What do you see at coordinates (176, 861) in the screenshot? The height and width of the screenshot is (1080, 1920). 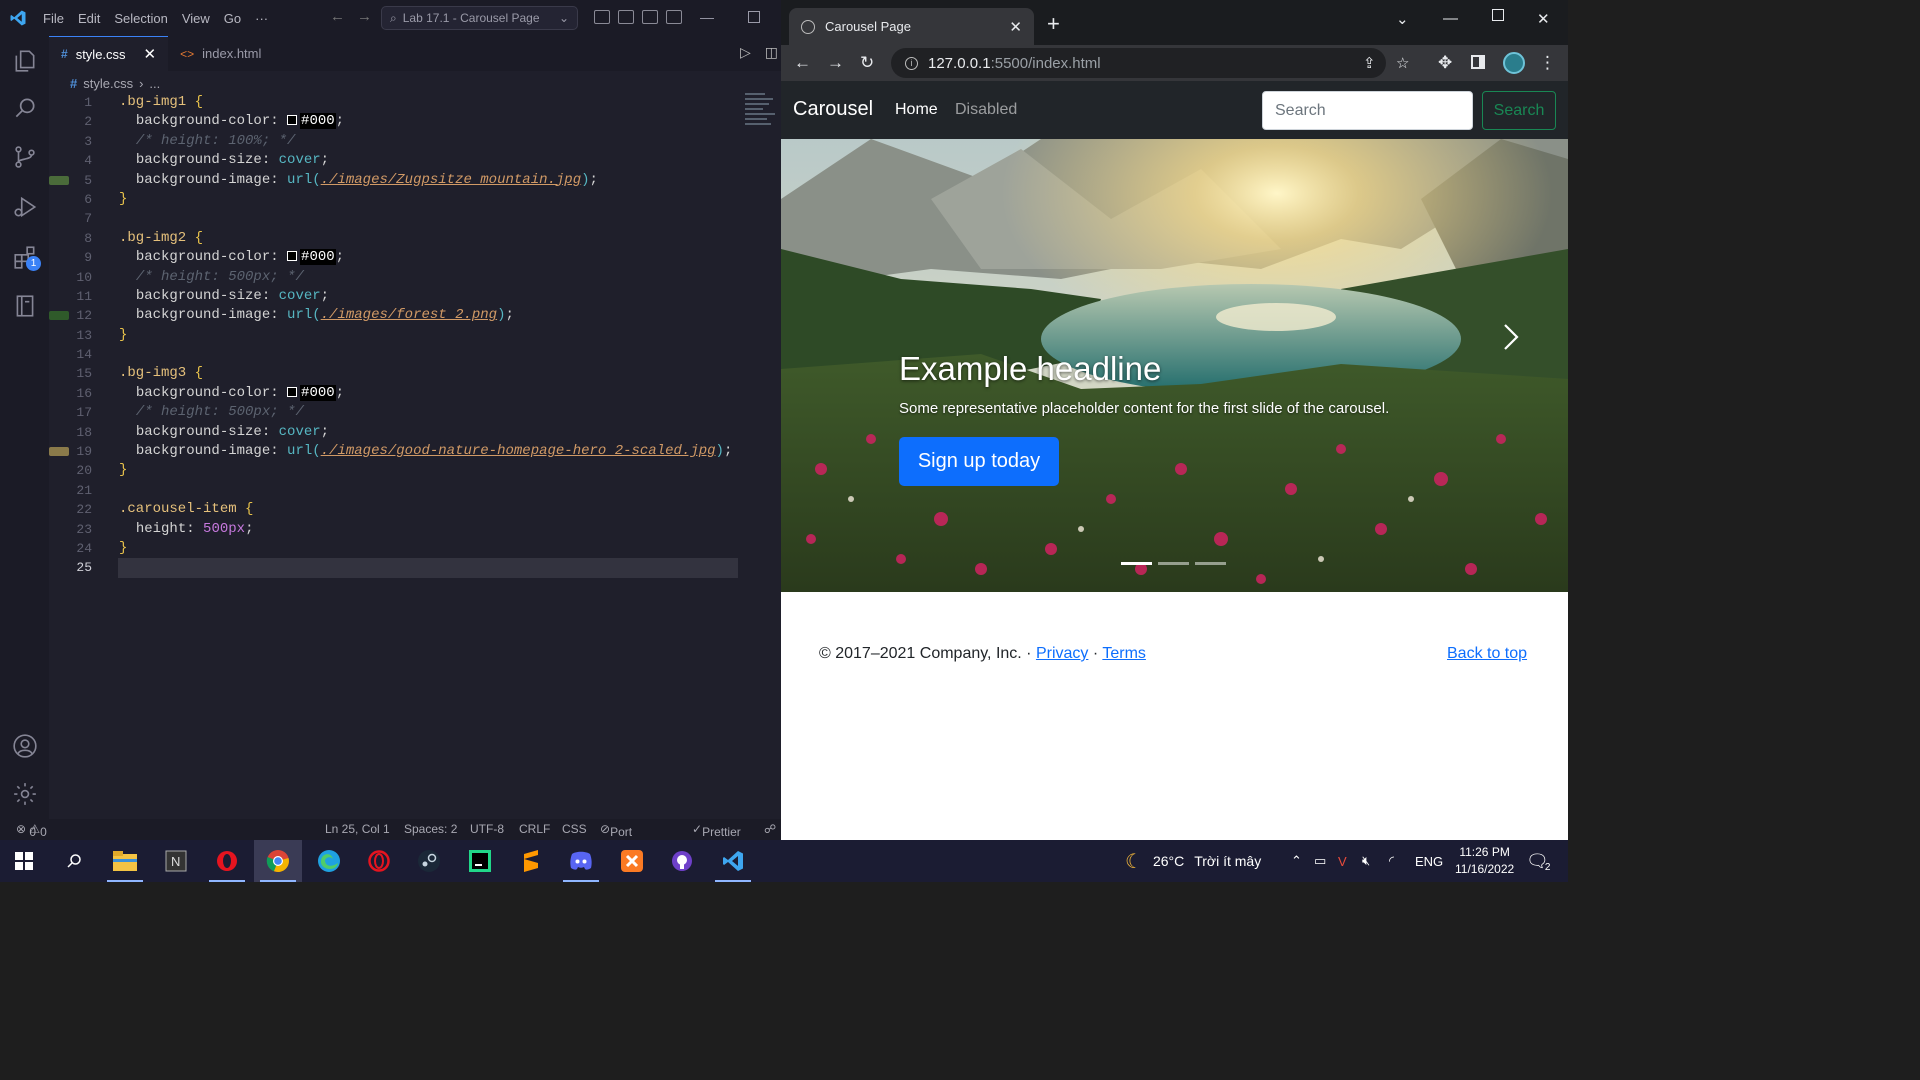 I see `notion-icon: N` at bounding box center [176, 861].